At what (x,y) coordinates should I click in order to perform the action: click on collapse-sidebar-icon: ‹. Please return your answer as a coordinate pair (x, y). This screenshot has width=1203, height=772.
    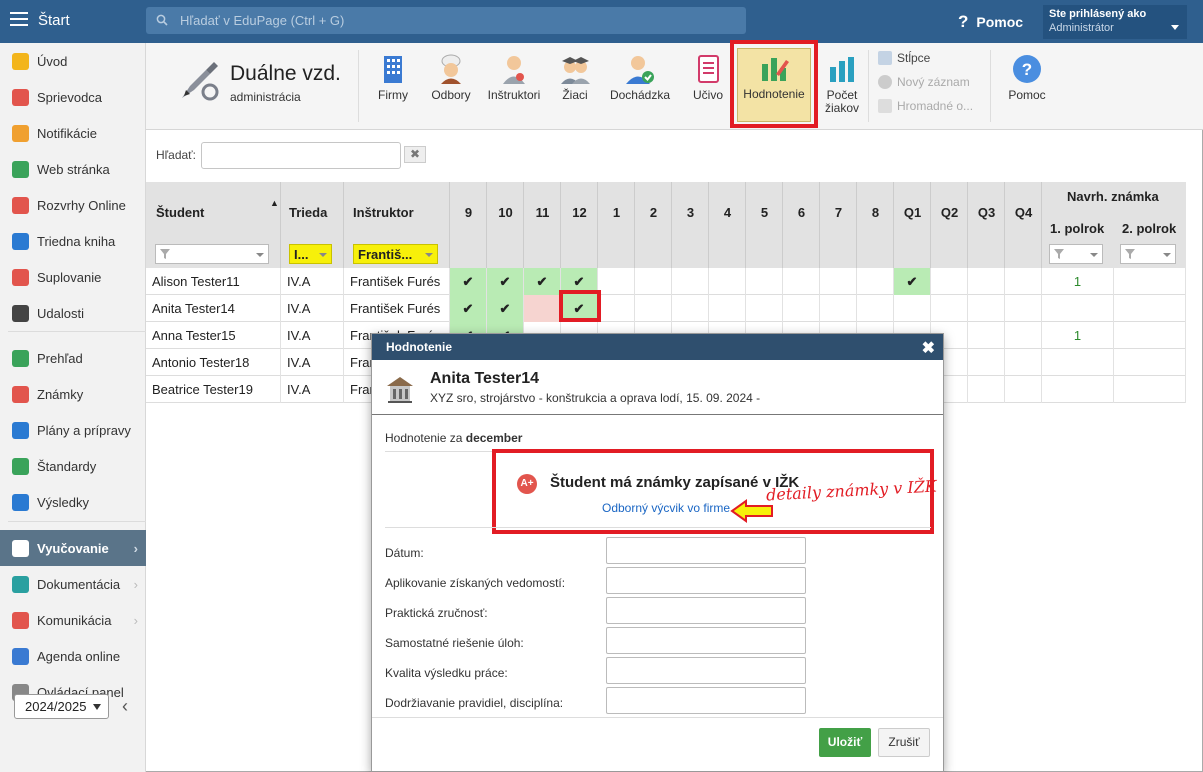
    Looking at the image, I should click on (125, 706).